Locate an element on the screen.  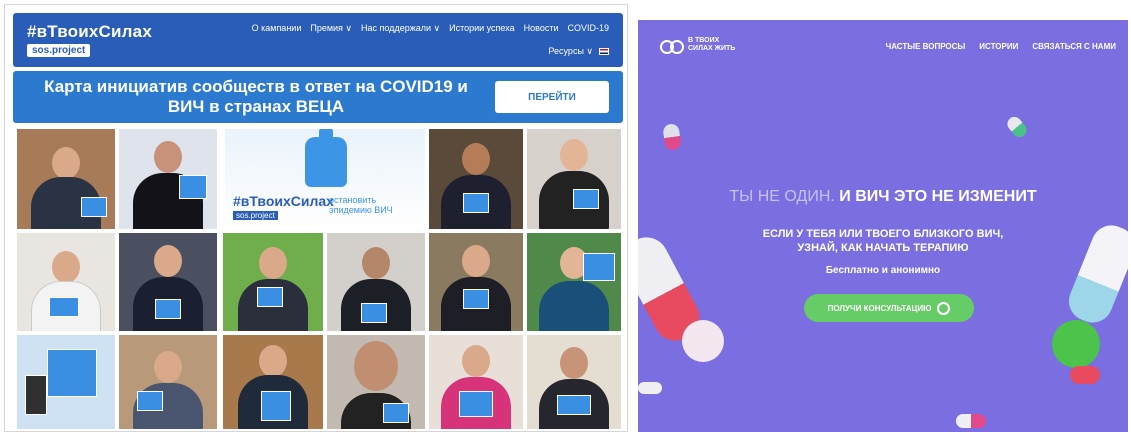
top-nav: ЧАСТЫЕ ВОПРОСЫ ИСТОРИИ СВЯЗАТЬСЯ С НАМИ is located at coordinates (1001, 46).